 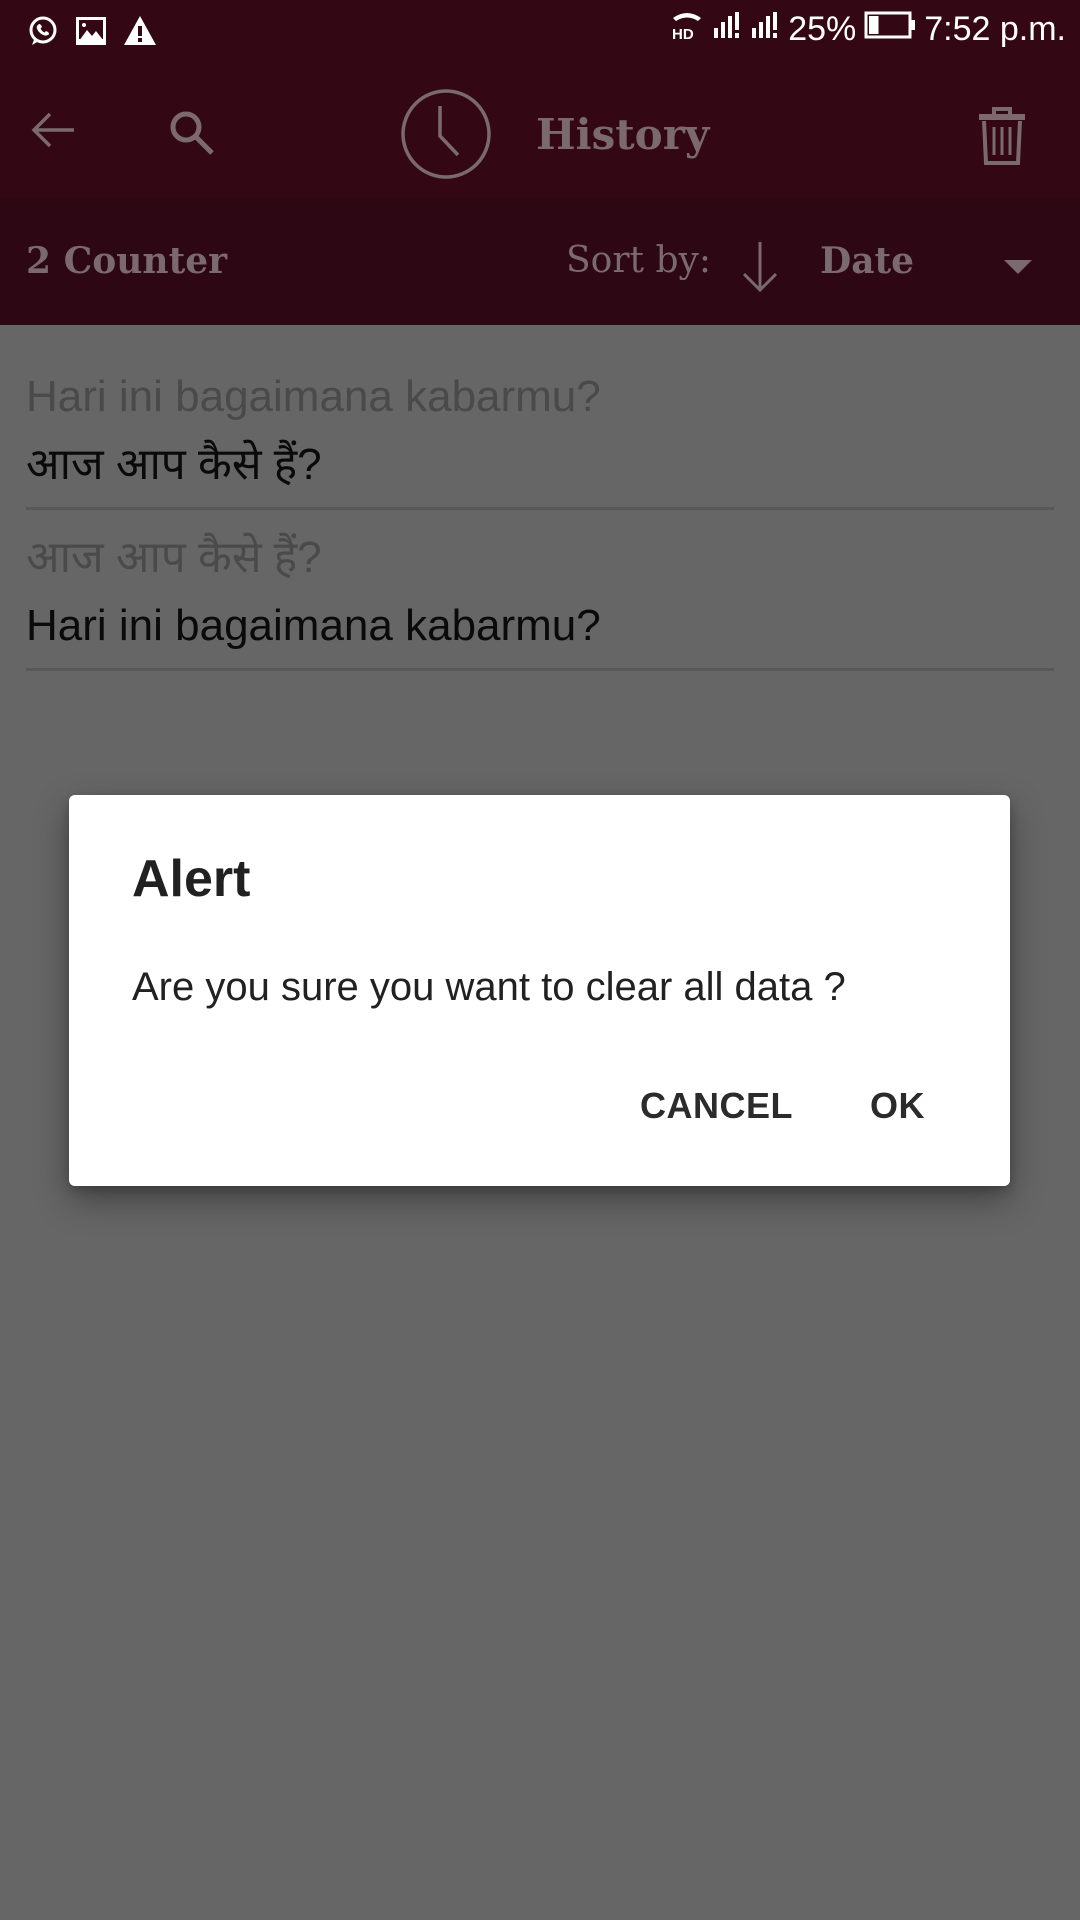 I want to click on back-button, so click(x=53, y=132).